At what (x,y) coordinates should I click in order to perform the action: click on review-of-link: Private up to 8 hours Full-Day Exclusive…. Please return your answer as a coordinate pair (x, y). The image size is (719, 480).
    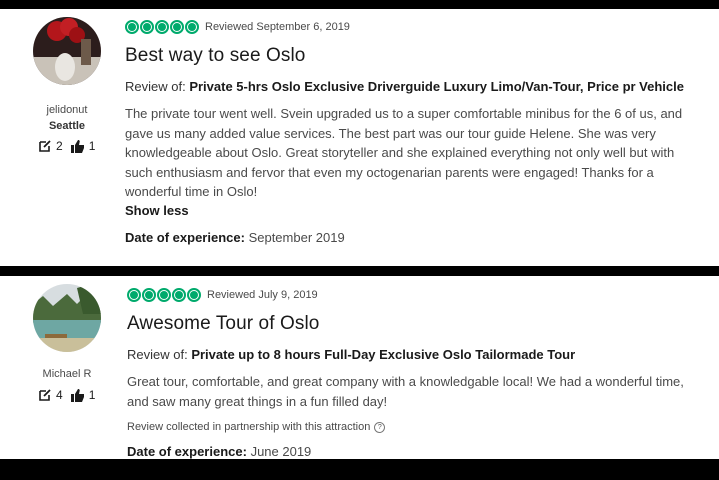
    Looking at the image, I should click on (383, 354).